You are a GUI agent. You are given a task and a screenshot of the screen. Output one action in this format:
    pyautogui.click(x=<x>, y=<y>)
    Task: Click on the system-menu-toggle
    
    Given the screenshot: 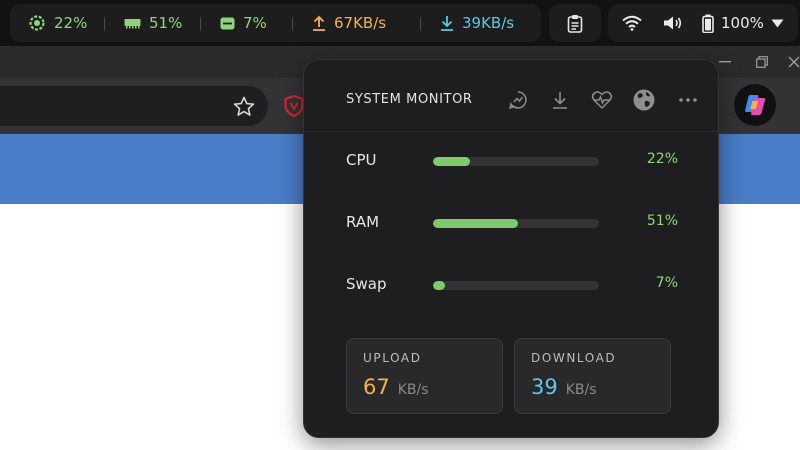 What is the action you would take?
    pyautogui.click(x=777, y=23)
    